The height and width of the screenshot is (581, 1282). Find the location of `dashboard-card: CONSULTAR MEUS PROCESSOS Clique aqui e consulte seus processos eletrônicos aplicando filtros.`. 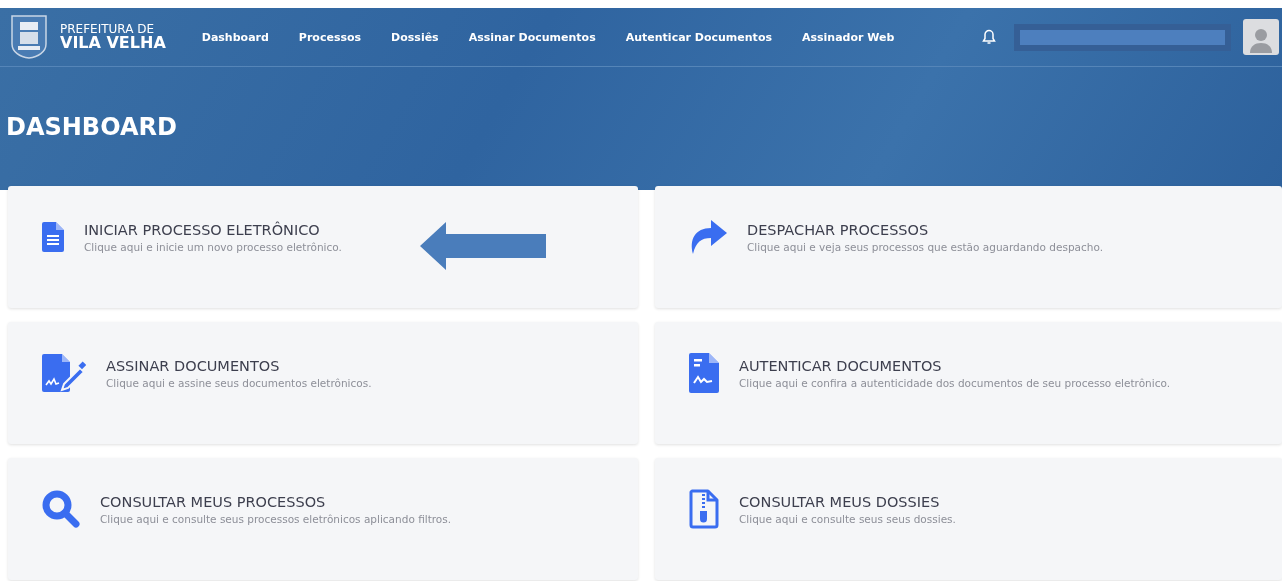

dashboard-card: CONSULTAR MEUS PROCESSOS Clique aqui e consulte seus processos eletrônicos aplicando filtros. is located at coordinates (323, 519).